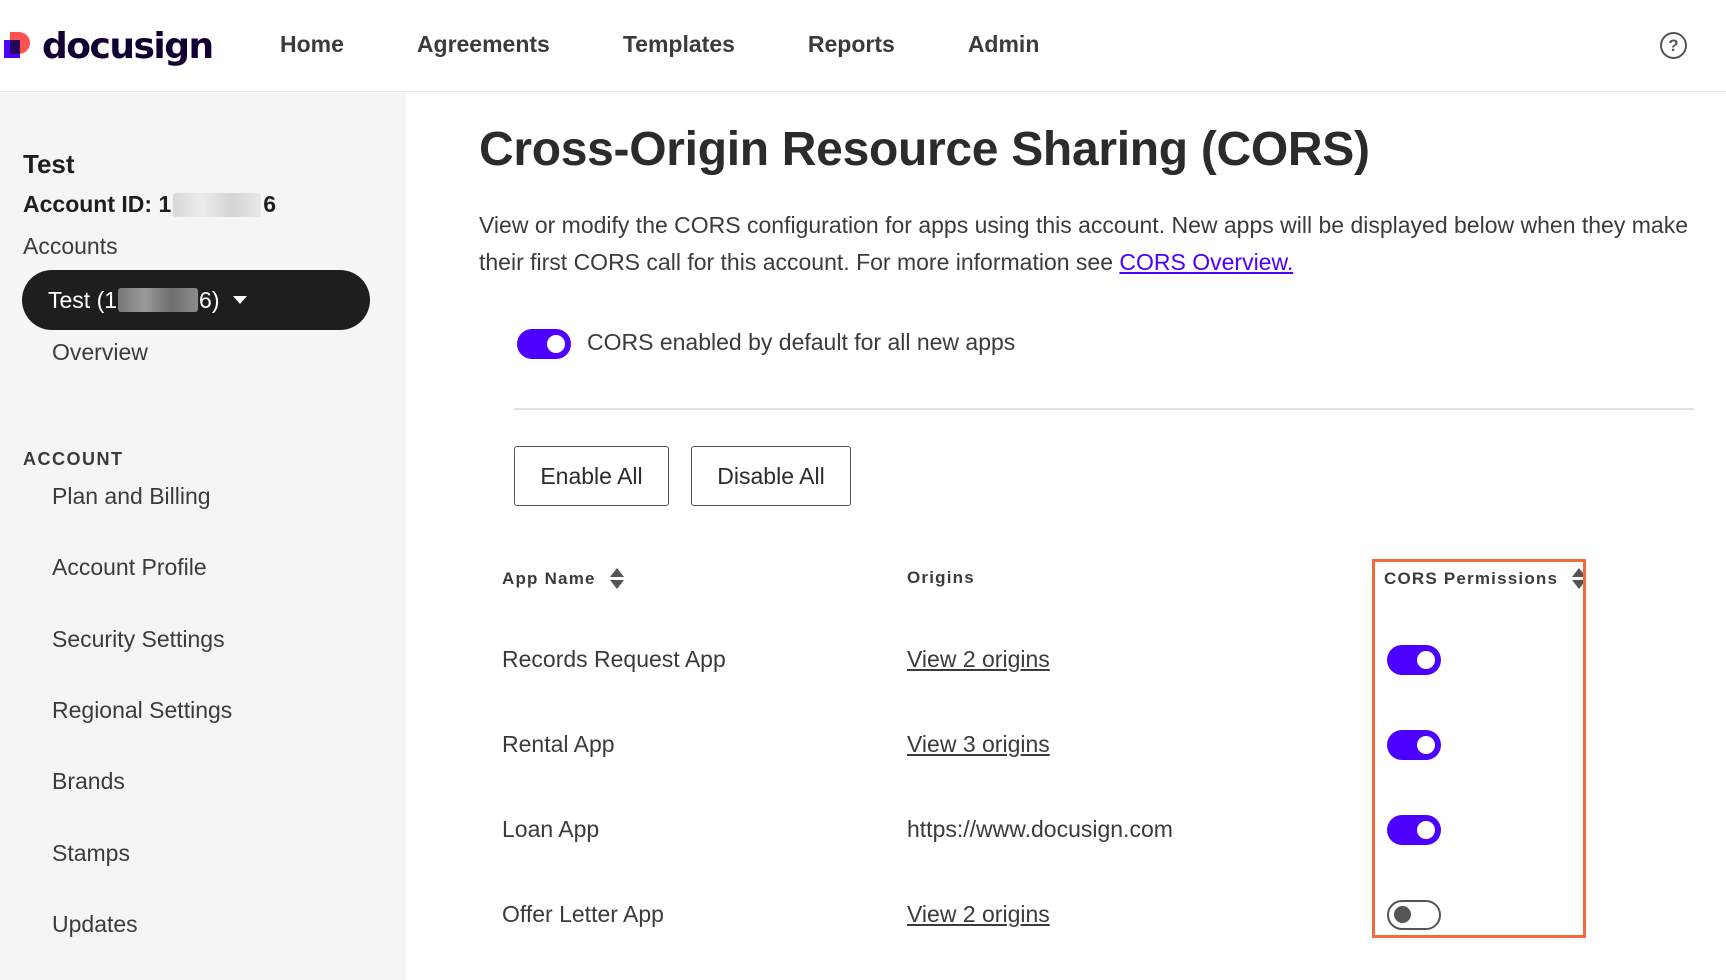 This screenshot has height=980, width=1726. Describe the element at coordinates (549, 579) in the screenshot. I see `app-name-header-label: App Name` at that location.